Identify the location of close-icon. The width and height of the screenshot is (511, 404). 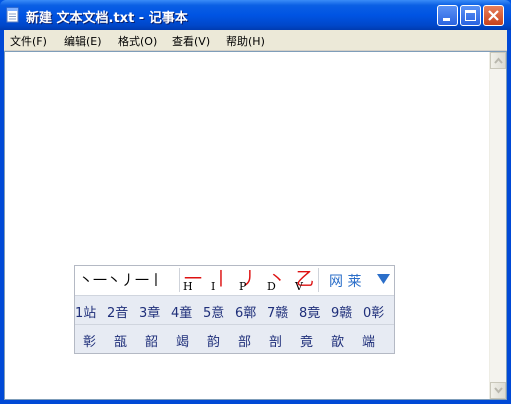
(493, 15).